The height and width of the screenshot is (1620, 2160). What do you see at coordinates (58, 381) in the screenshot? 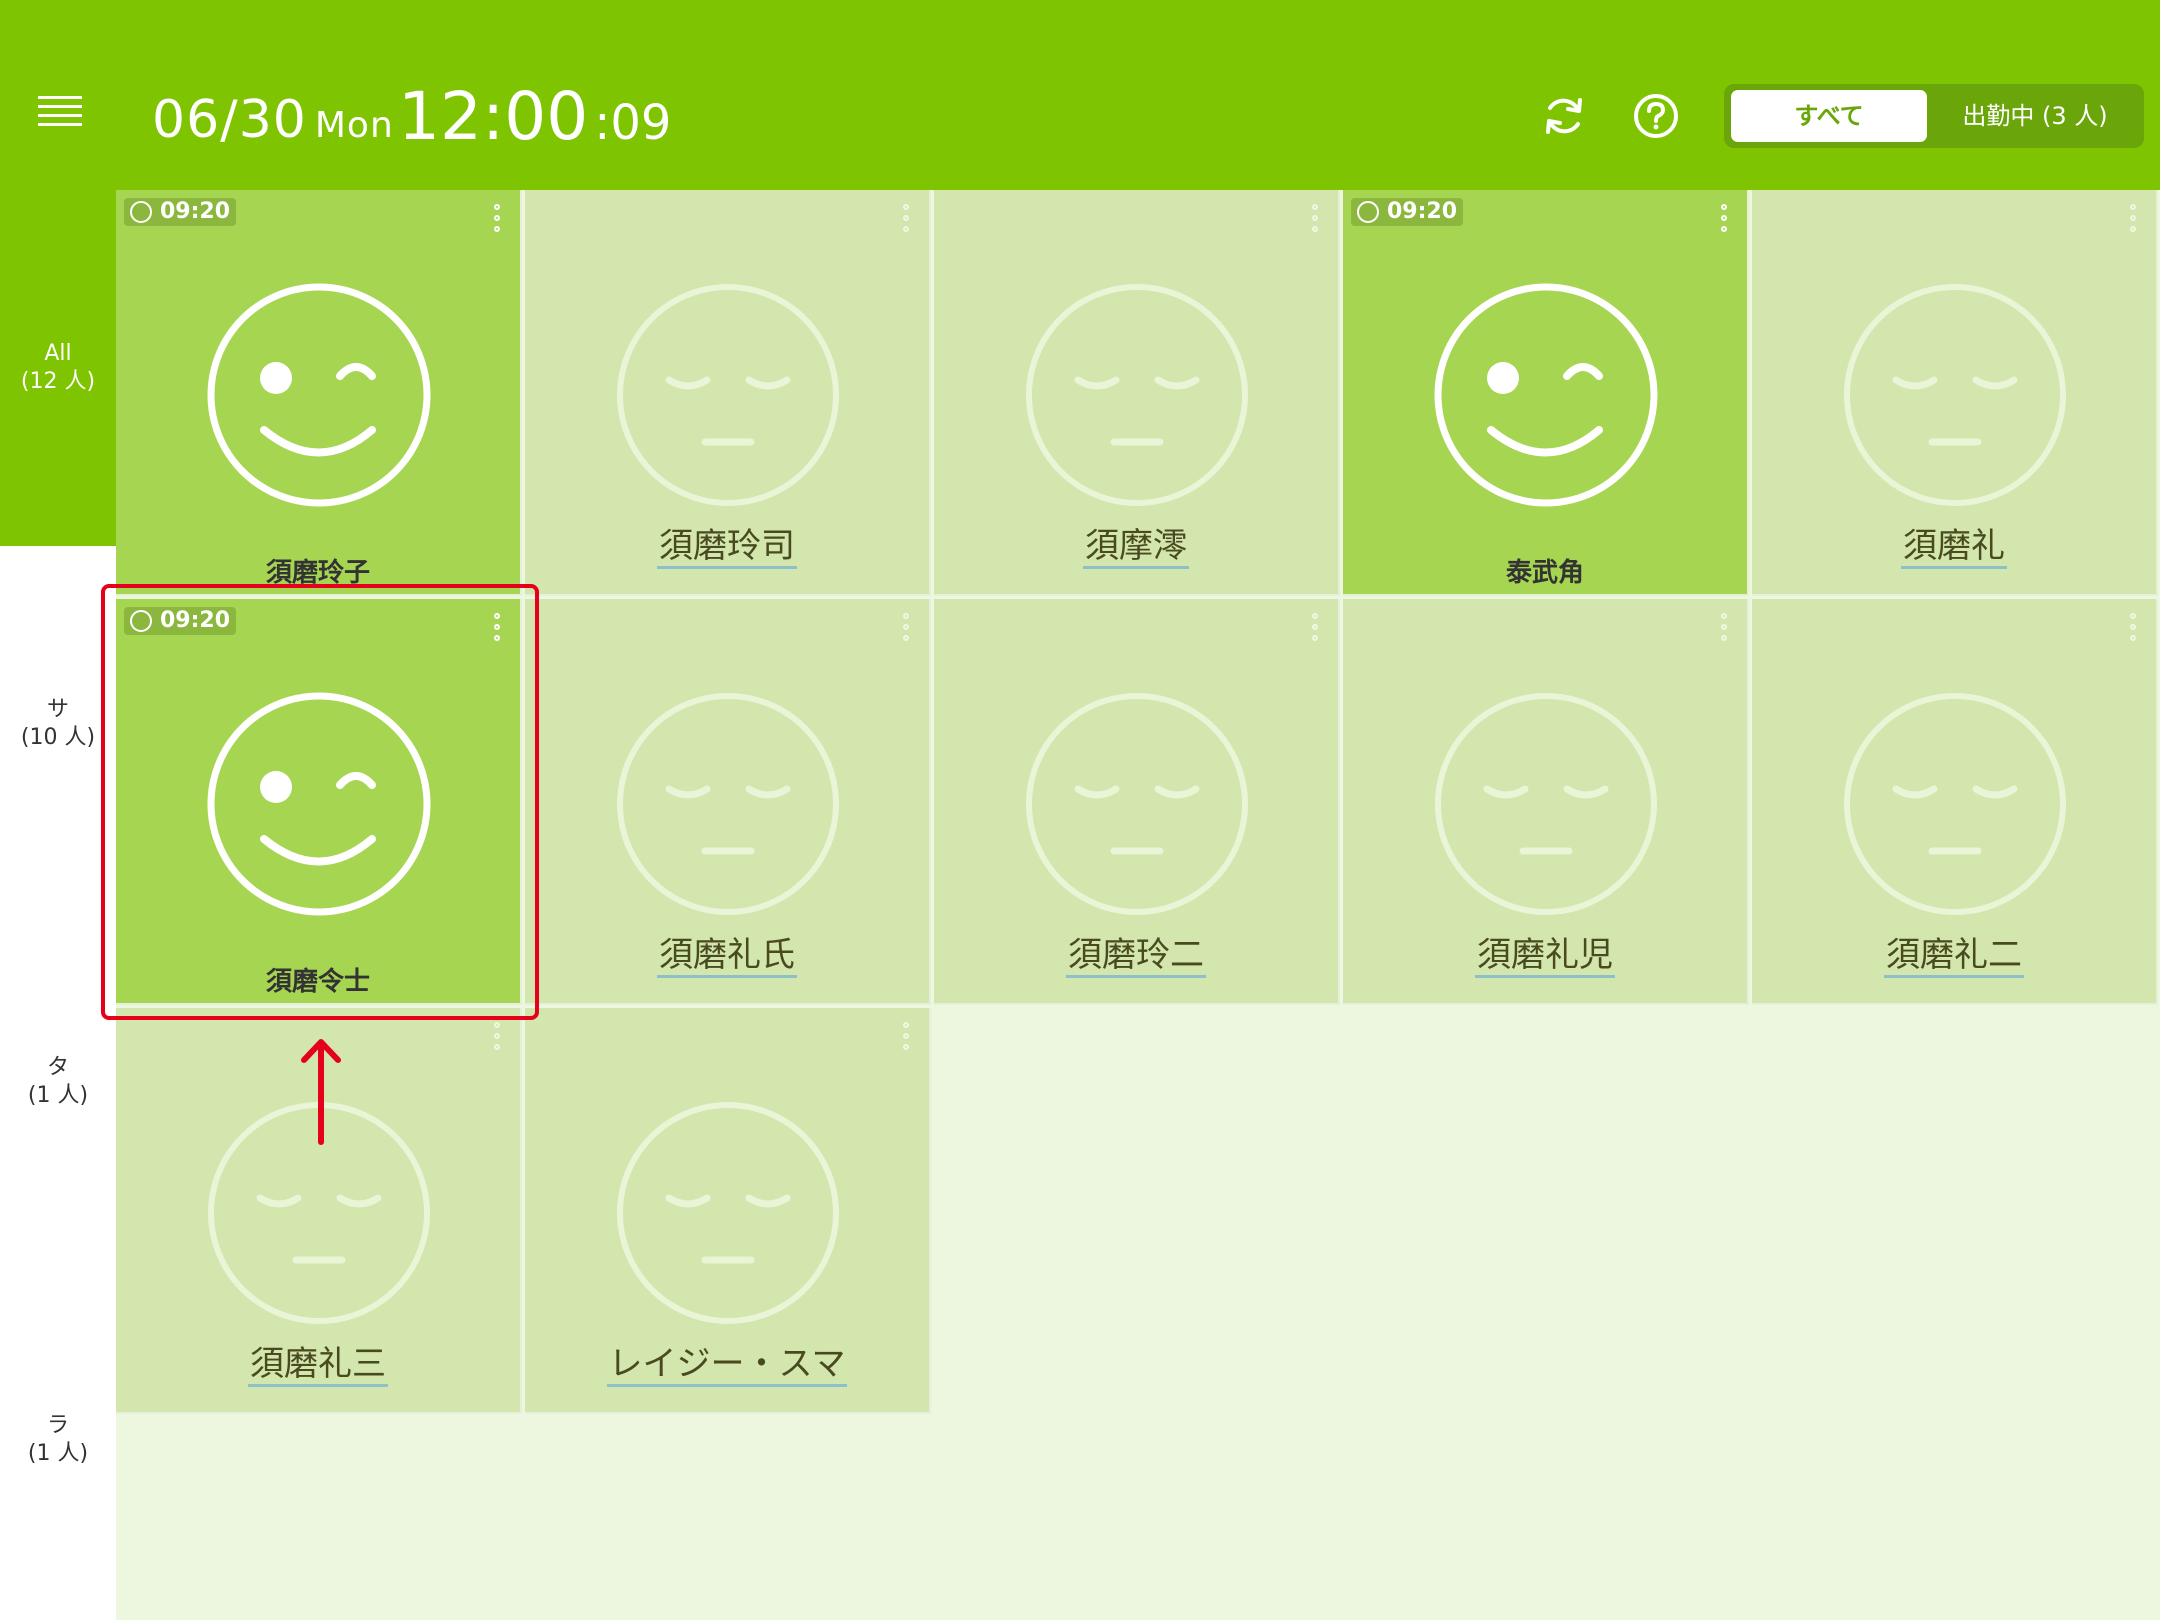
I see `sidebar-item-count: (12 人)` at bounding box center [58, 381].